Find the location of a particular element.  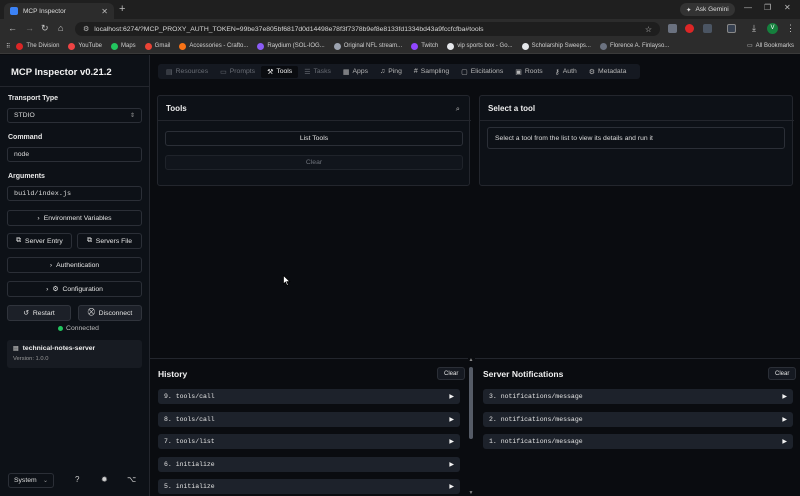

github-icon: ⌥ is located at coordinates (131, 479).